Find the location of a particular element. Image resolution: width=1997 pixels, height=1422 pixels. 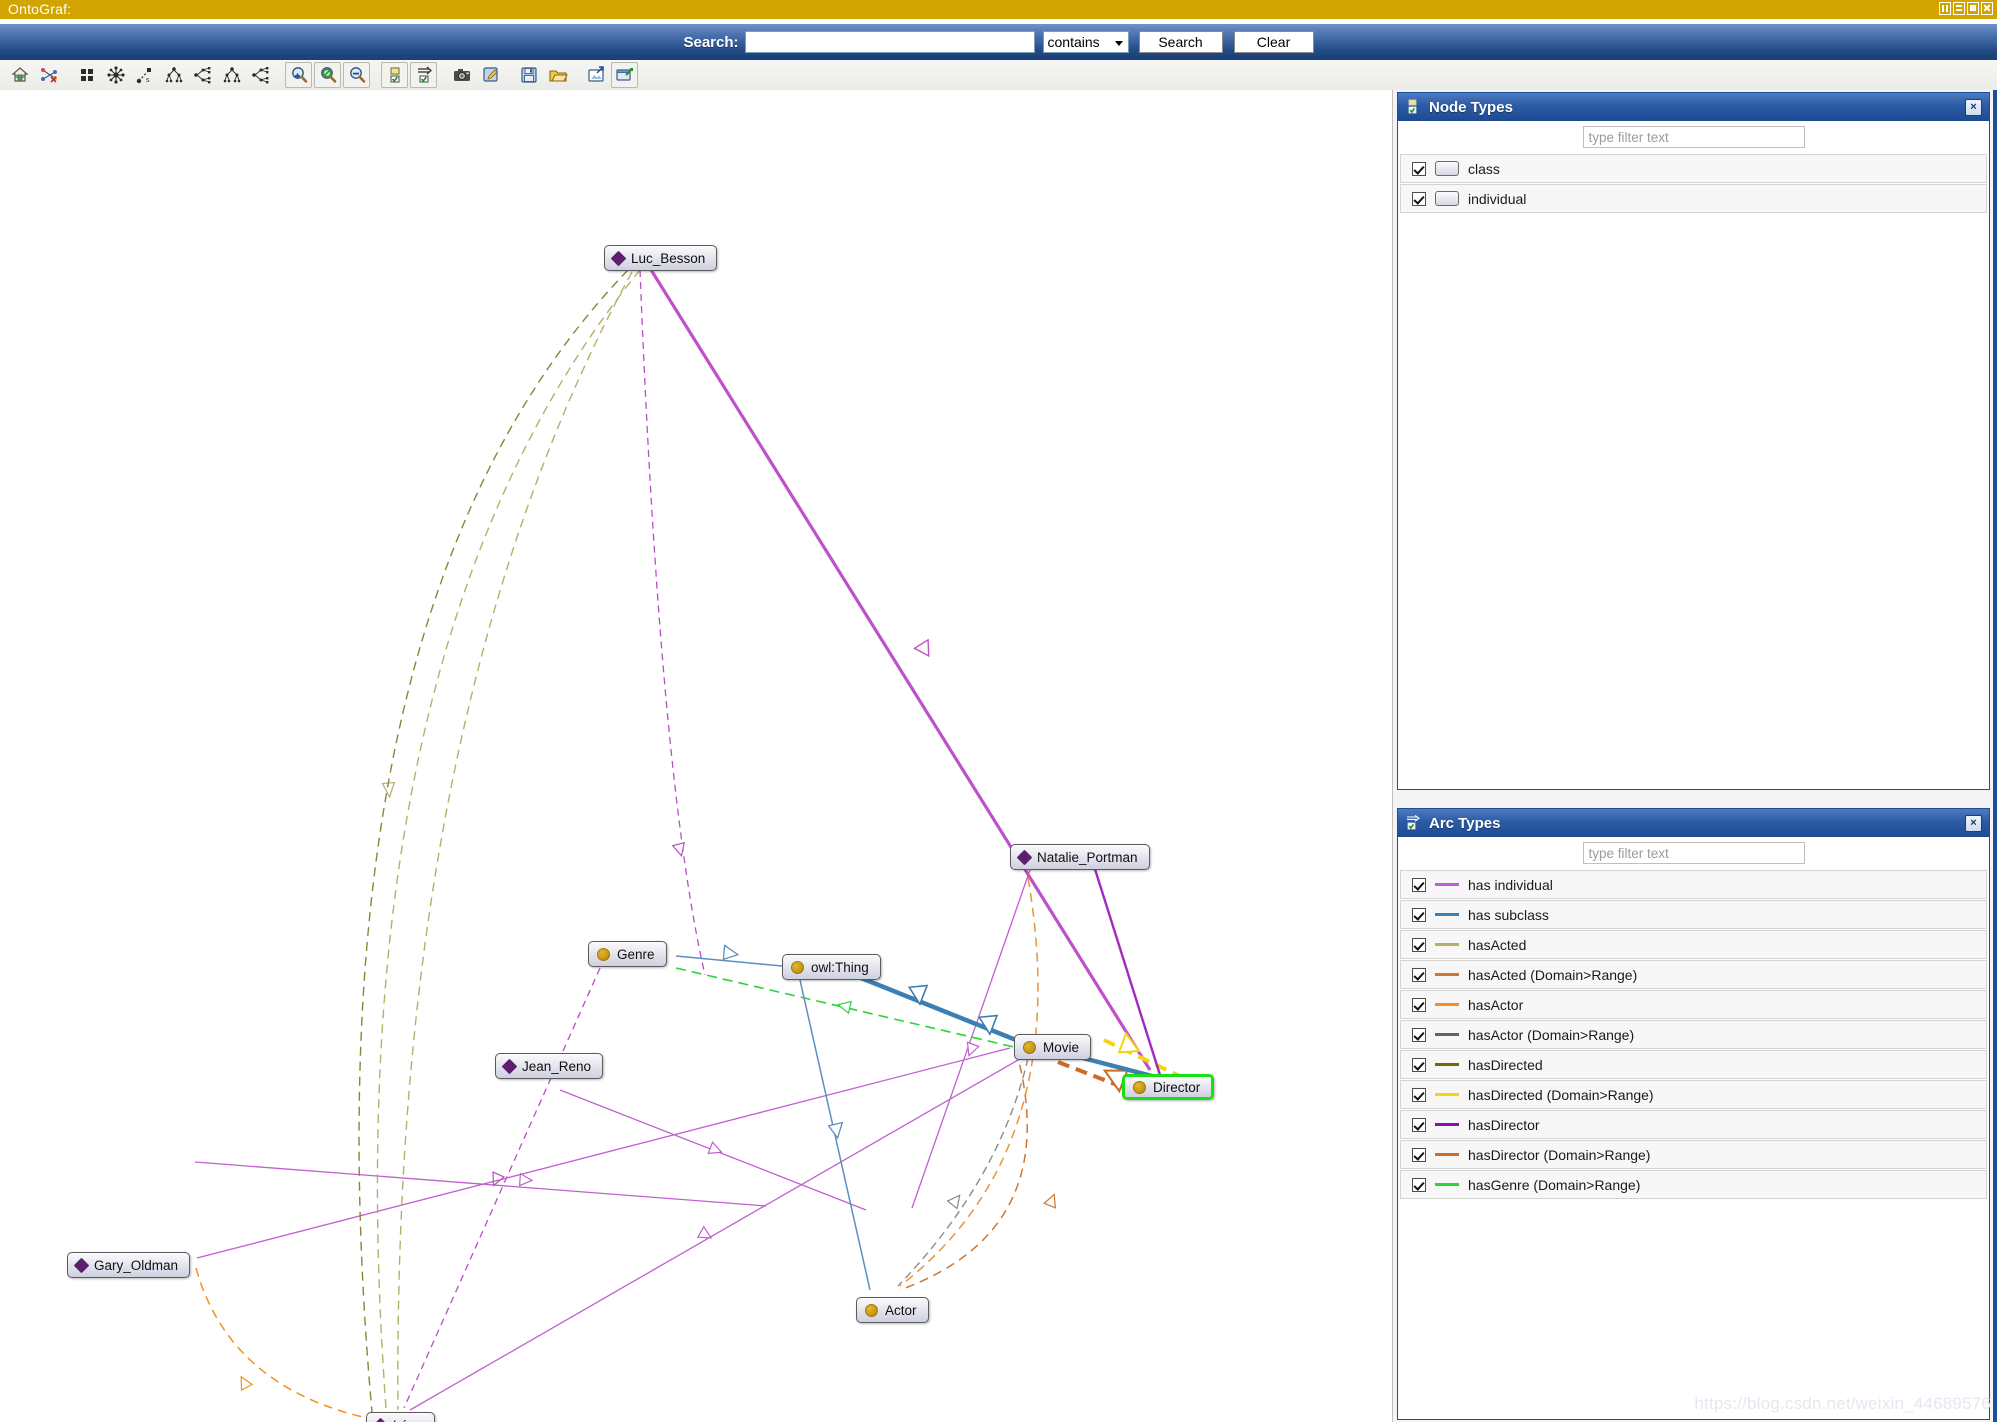

graph-node-leon: Léon is located at coordinates (401, 1417).